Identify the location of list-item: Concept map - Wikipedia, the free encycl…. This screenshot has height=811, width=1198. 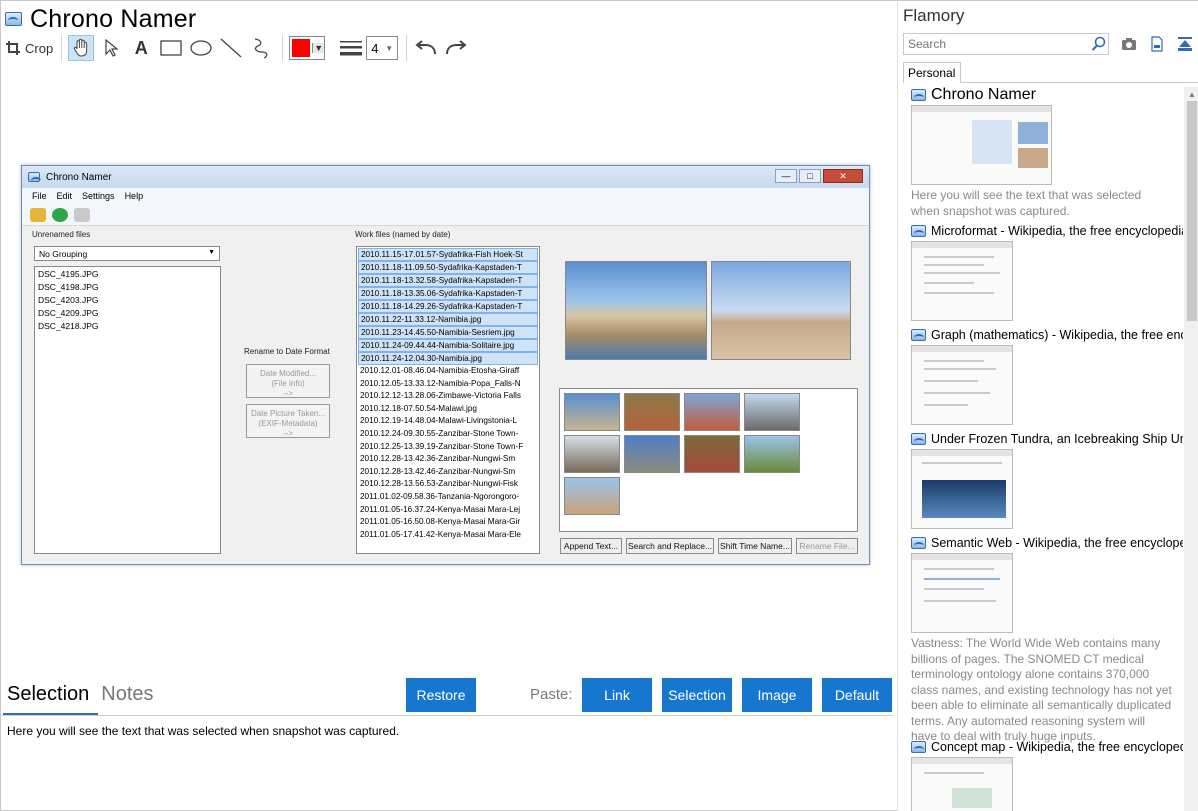
(1047, 775).